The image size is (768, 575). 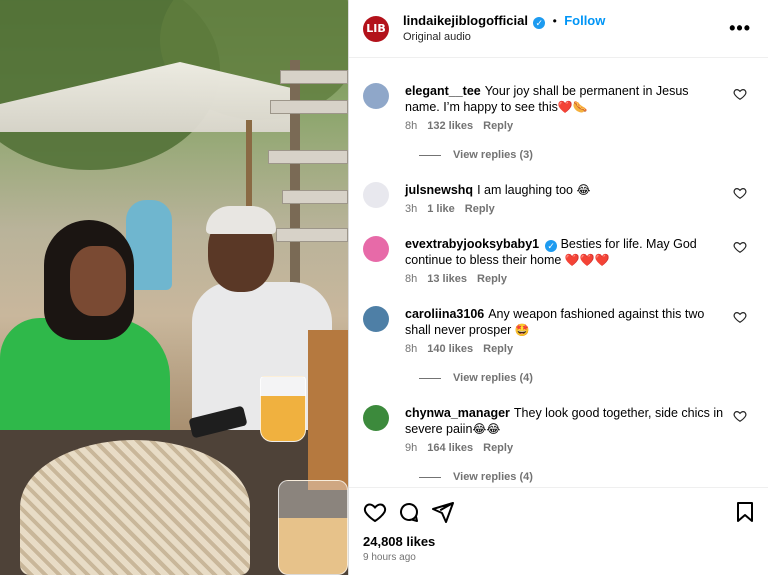 I want to click on audio-label: Original audio, so click(x=504, y=37).